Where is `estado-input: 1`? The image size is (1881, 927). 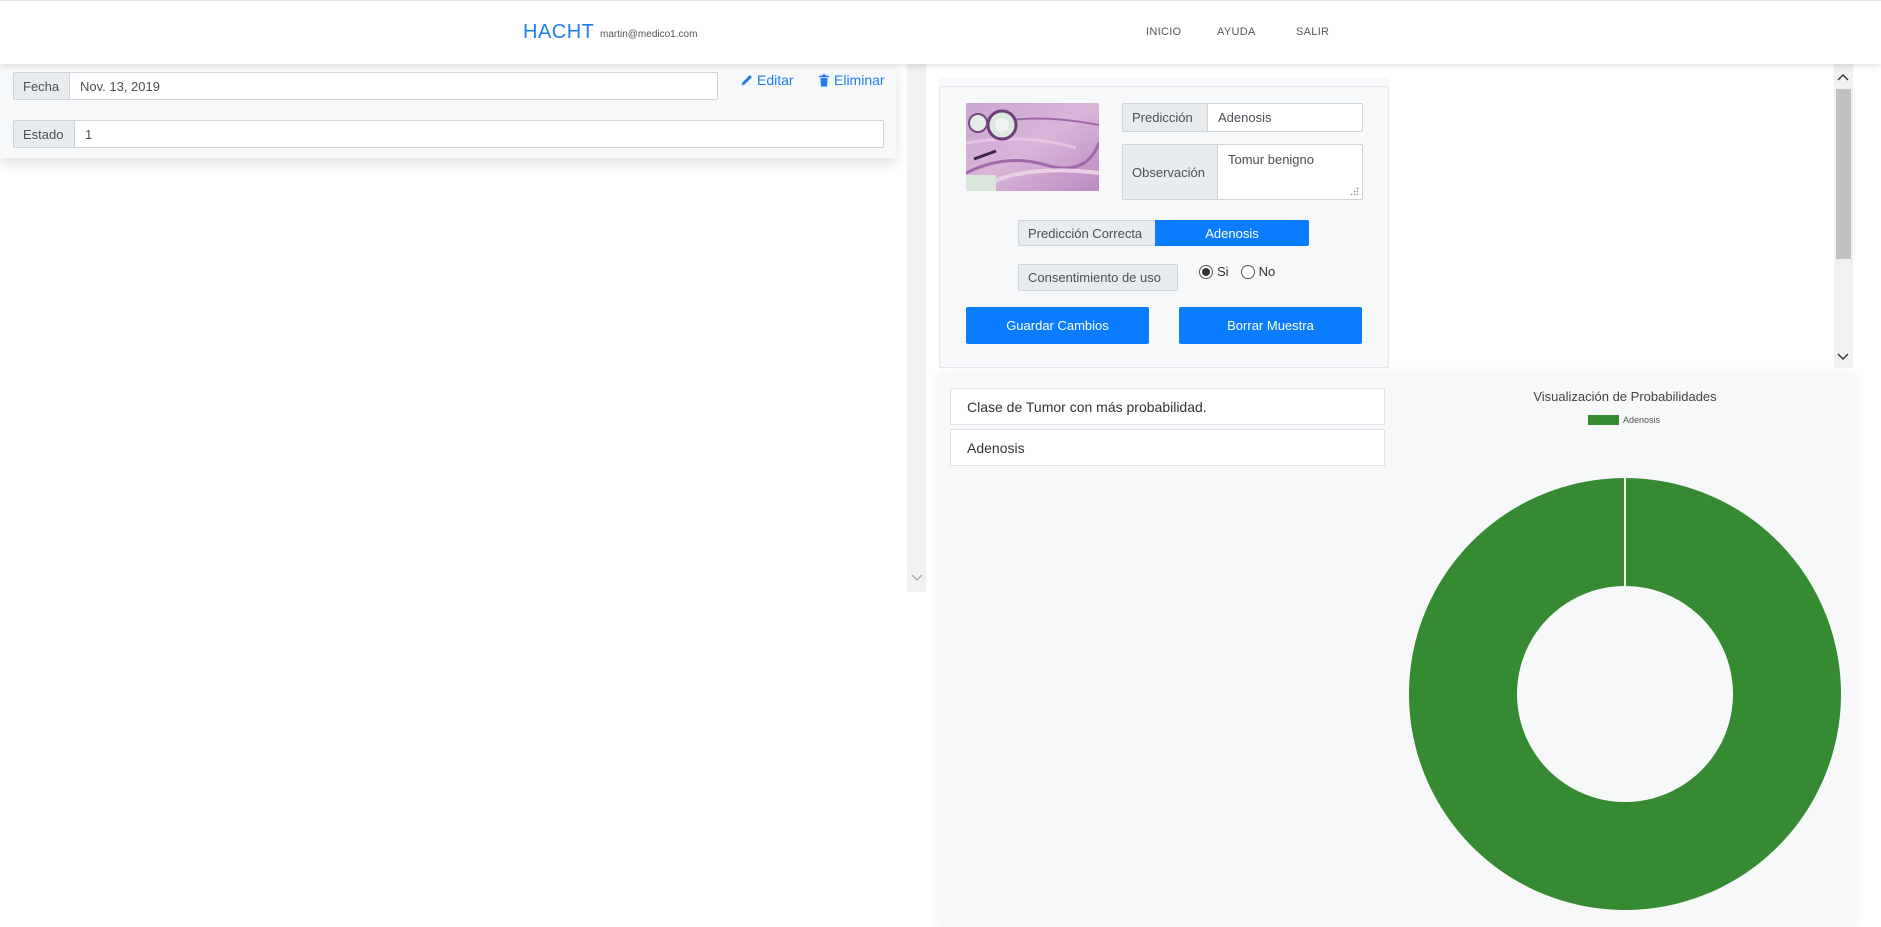
estado-input: 1 is located at coordinates (479, 134).